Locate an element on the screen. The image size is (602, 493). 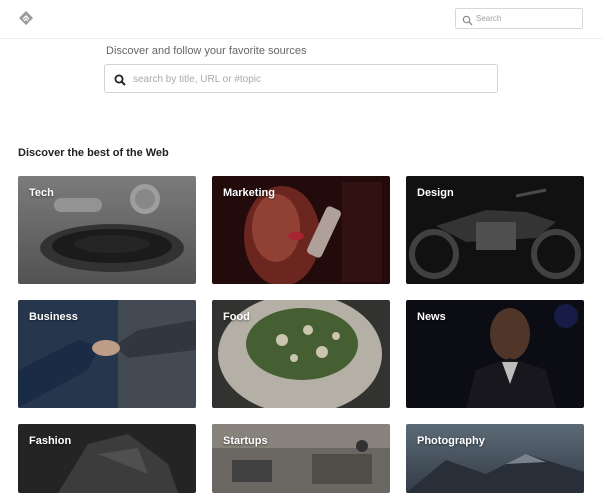
discover-search-input is located at coordinates (308, 79).